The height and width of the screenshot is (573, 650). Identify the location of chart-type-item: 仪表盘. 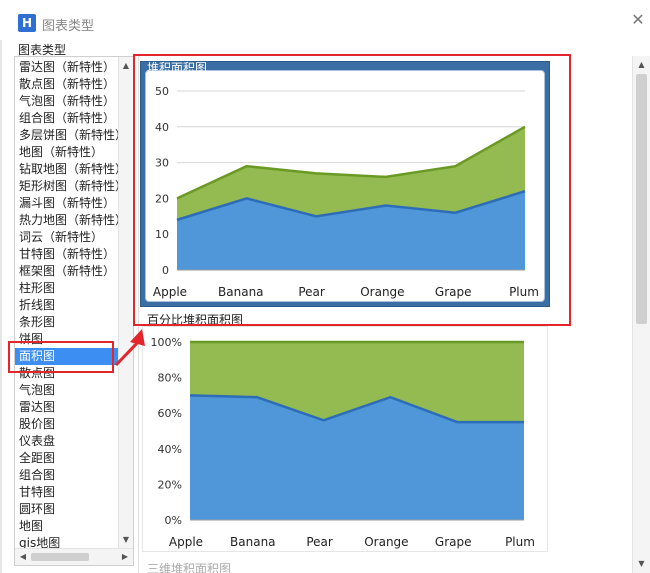
(67, 441).